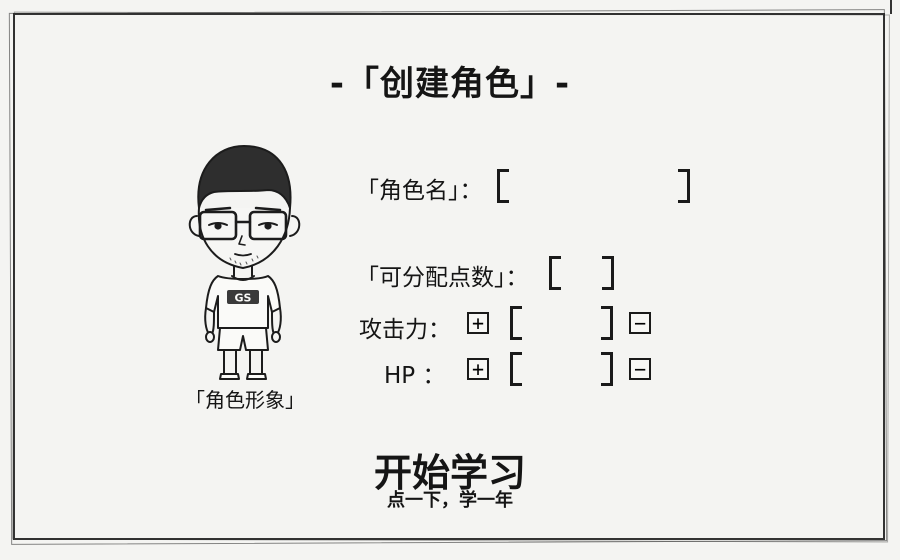 The image size is (900, 560). I want to click on shorts-shape, so click(243, 339).